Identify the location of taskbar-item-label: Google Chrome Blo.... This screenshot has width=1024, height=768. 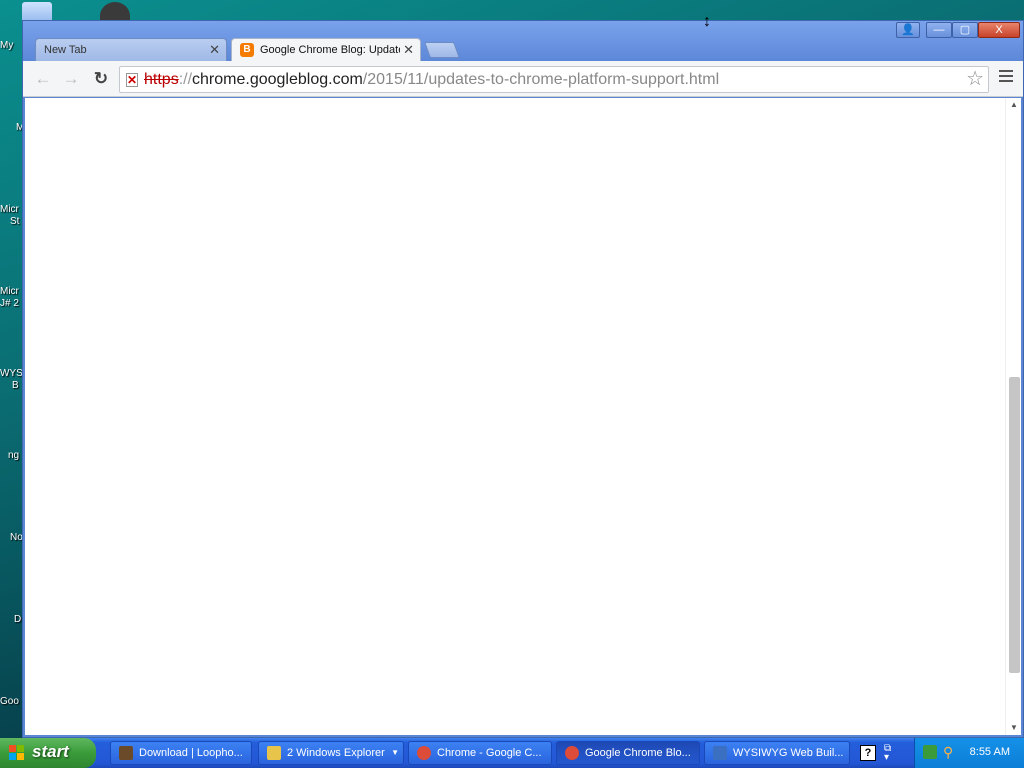
(638, 753).